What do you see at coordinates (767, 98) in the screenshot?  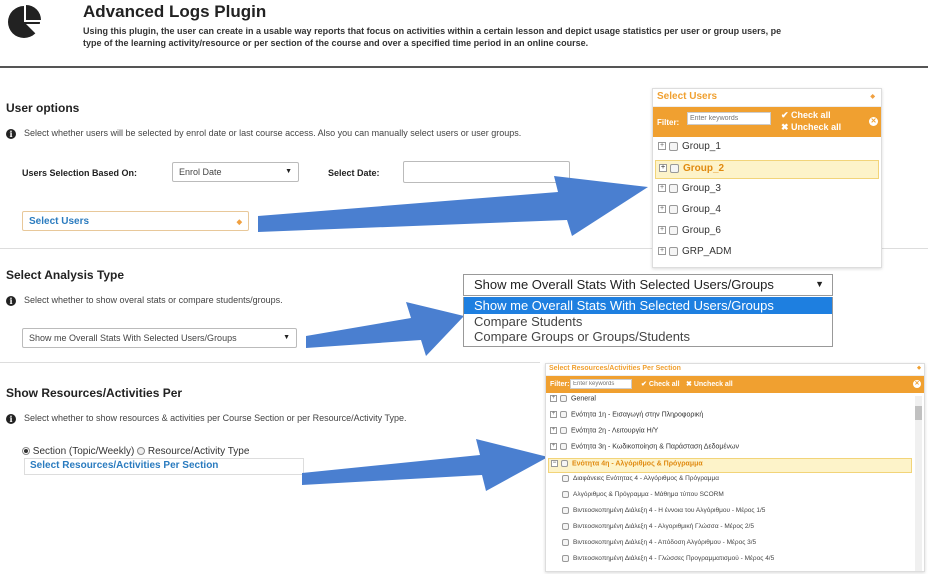 I see `users-panel-title: Select Users ◆` at bounding box center [767, 98].